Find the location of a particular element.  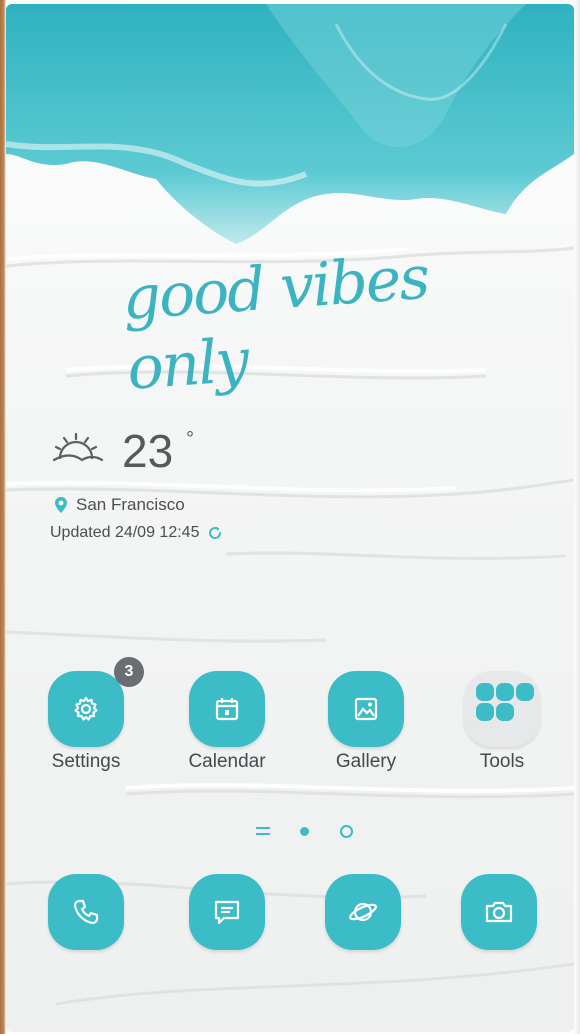

page-indicator is located at coordinates (311, 832).